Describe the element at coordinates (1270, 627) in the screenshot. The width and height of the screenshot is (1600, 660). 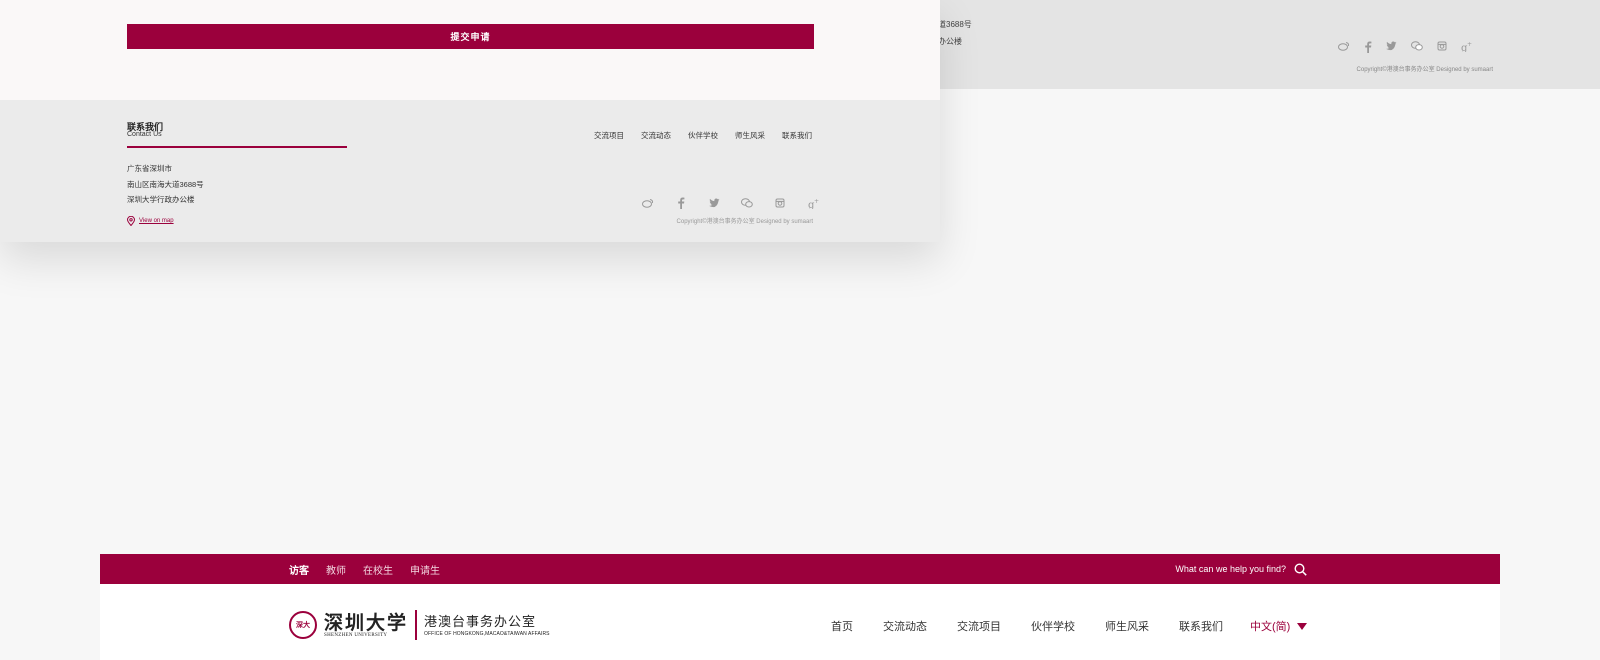
I see `language-label: 中文(简)` at that location.